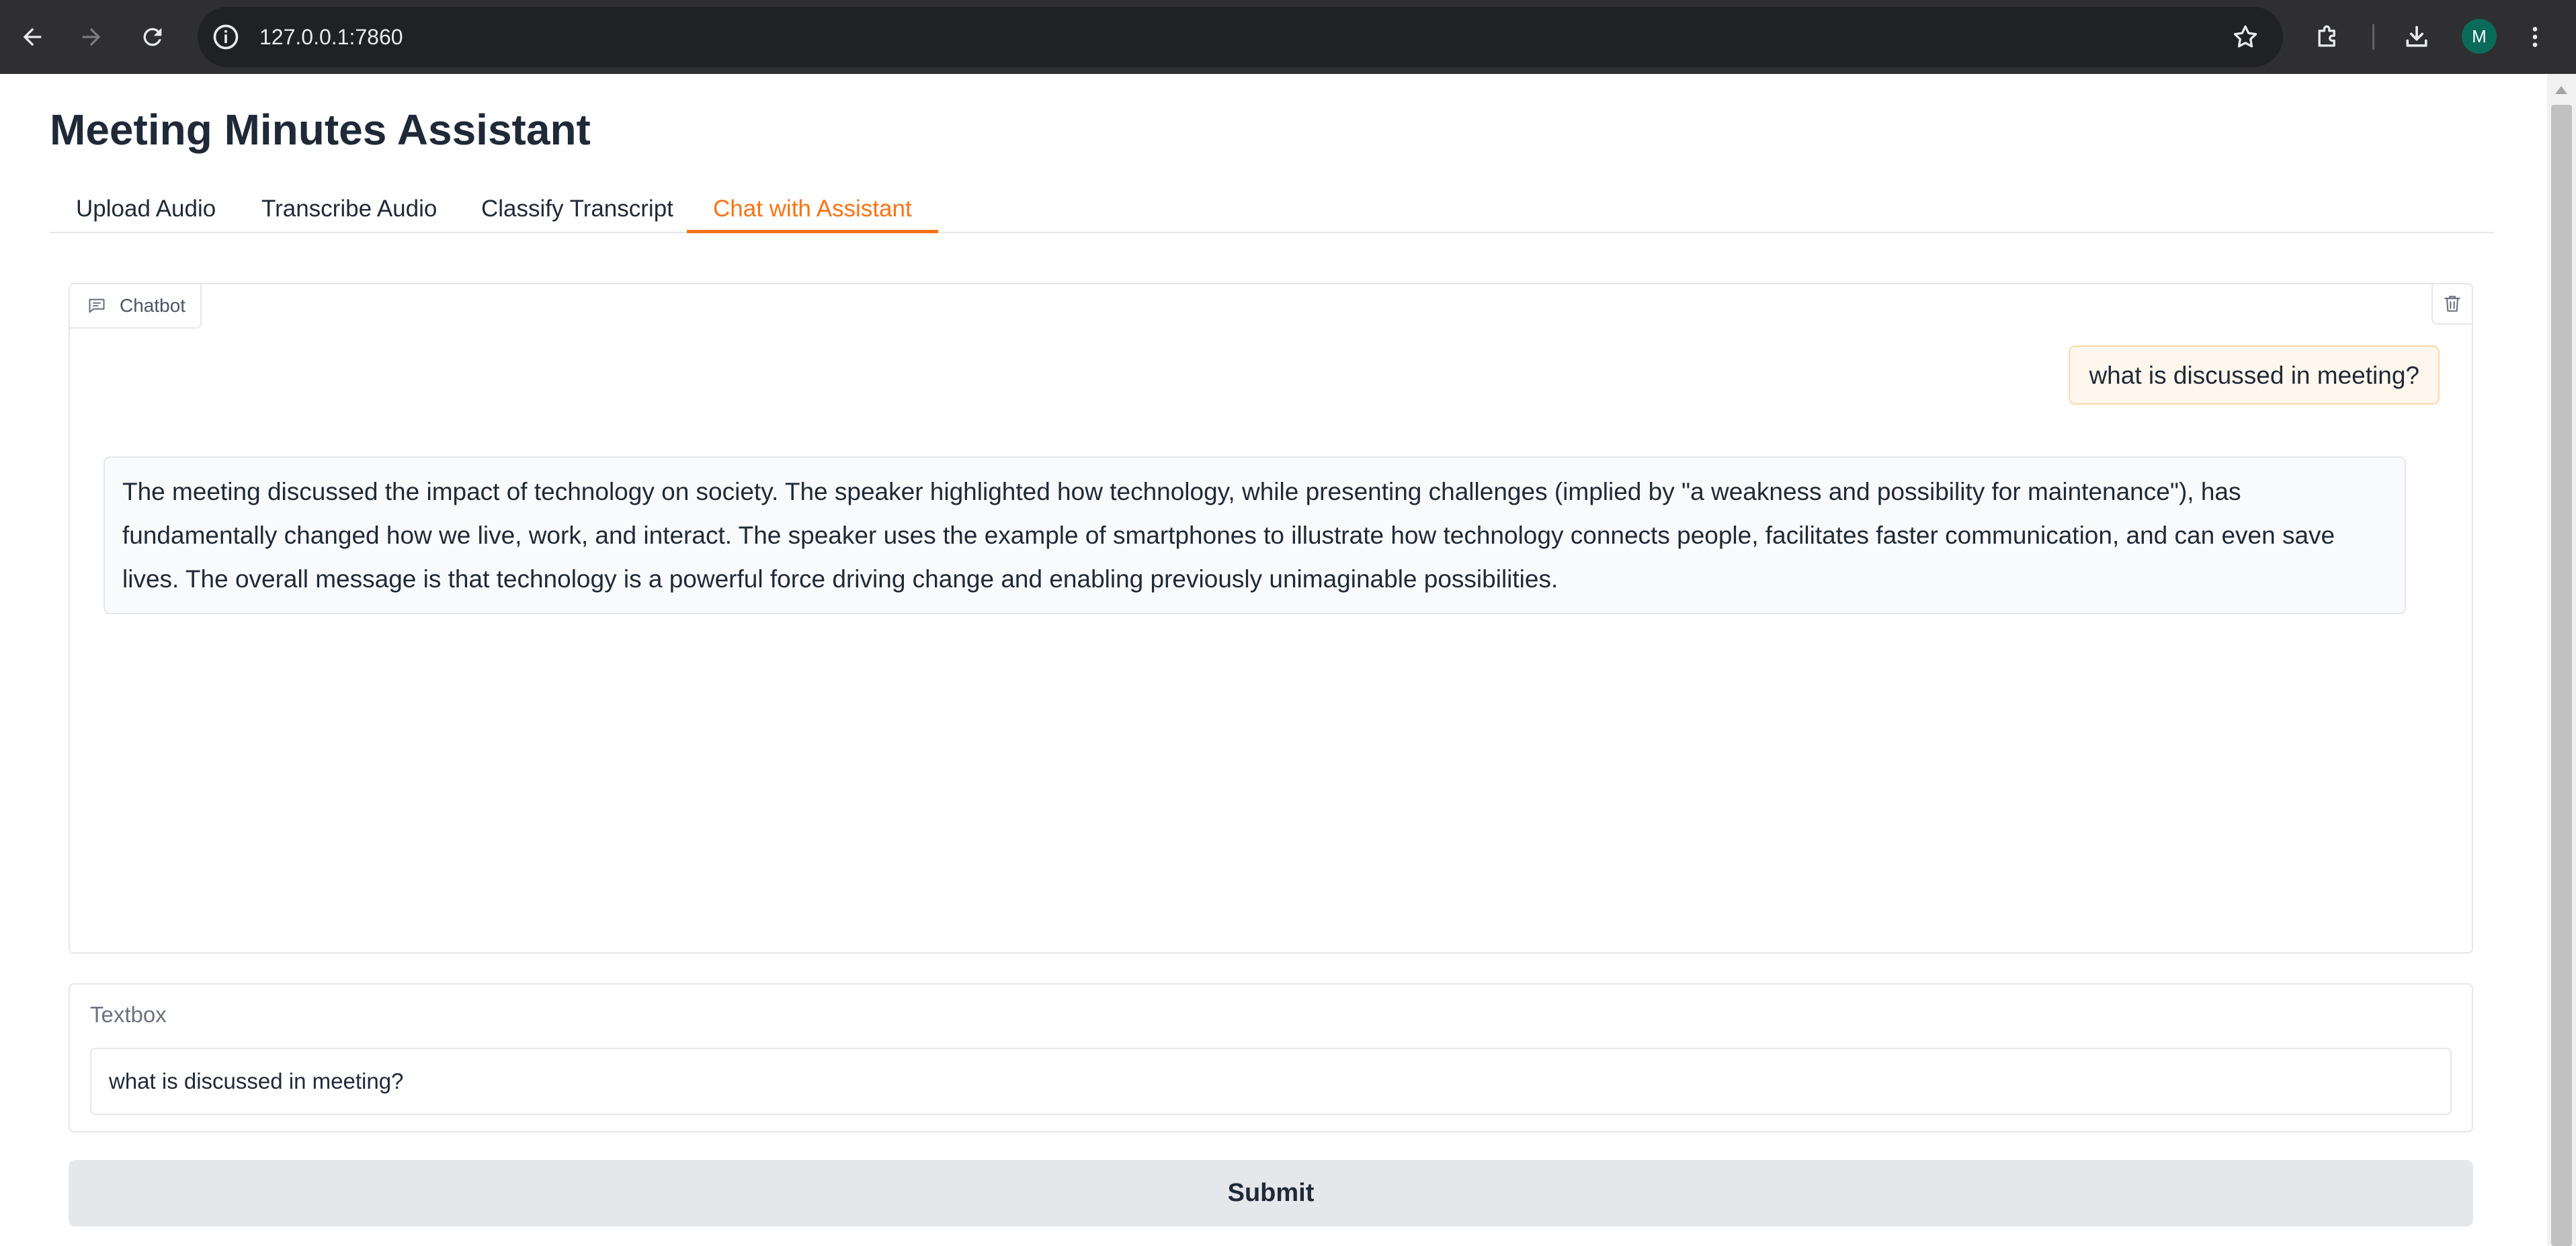 The image size is (2576, 1246). I want to click on textbox-panel: Textbox, so click(1271, 1057).